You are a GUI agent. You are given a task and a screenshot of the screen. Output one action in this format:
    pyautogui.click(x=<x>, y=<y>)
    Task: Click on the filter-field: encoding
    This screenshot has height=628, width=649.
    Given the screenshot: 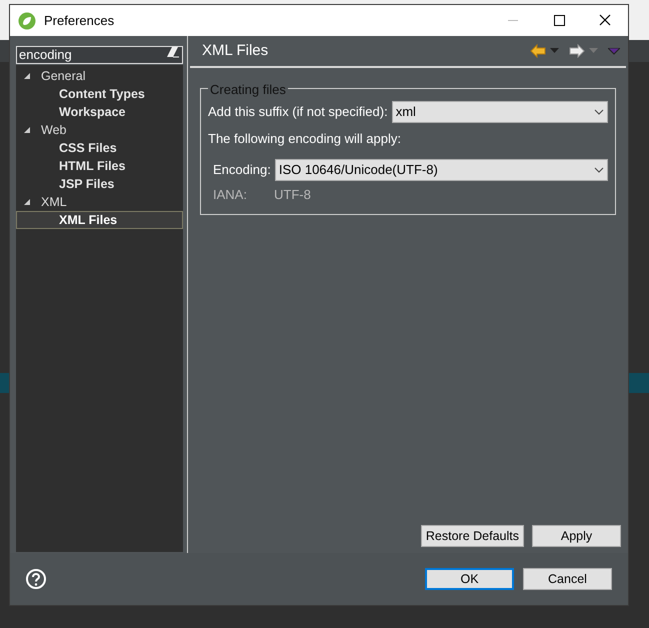 What is the action you would take?
    pyautogui.click(x=99, y=55)
    